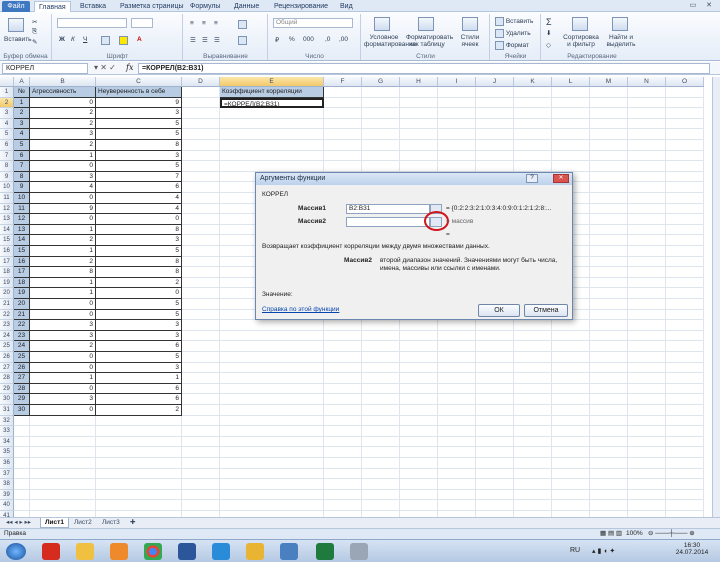  I want to click on cell-H29, so click(419, 389).